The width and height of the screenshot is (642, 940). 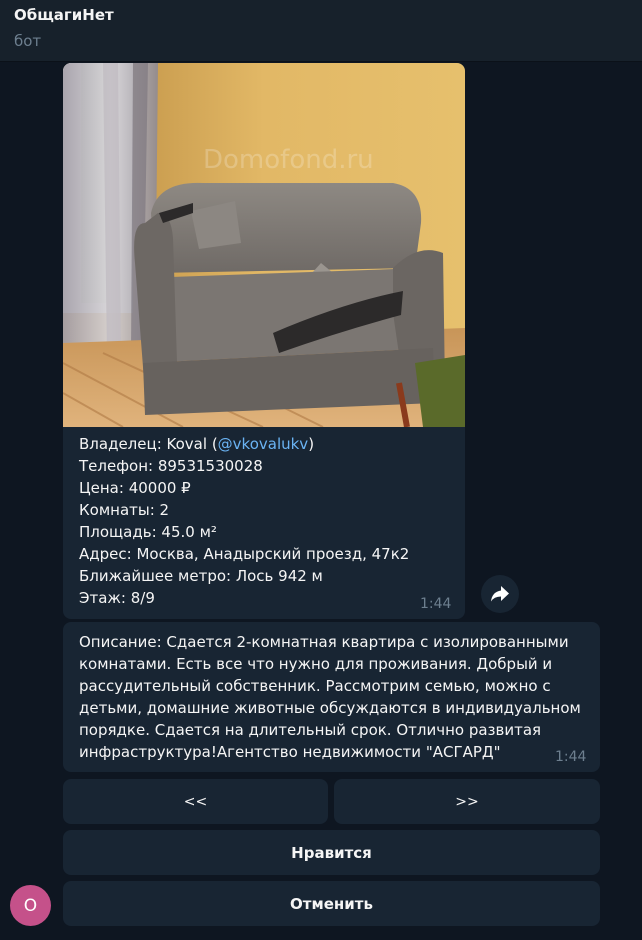 What do you see at coordinates (331, 852) in the screenshot?
I see `like-button: Нравится` at bounding box center [331, 852].